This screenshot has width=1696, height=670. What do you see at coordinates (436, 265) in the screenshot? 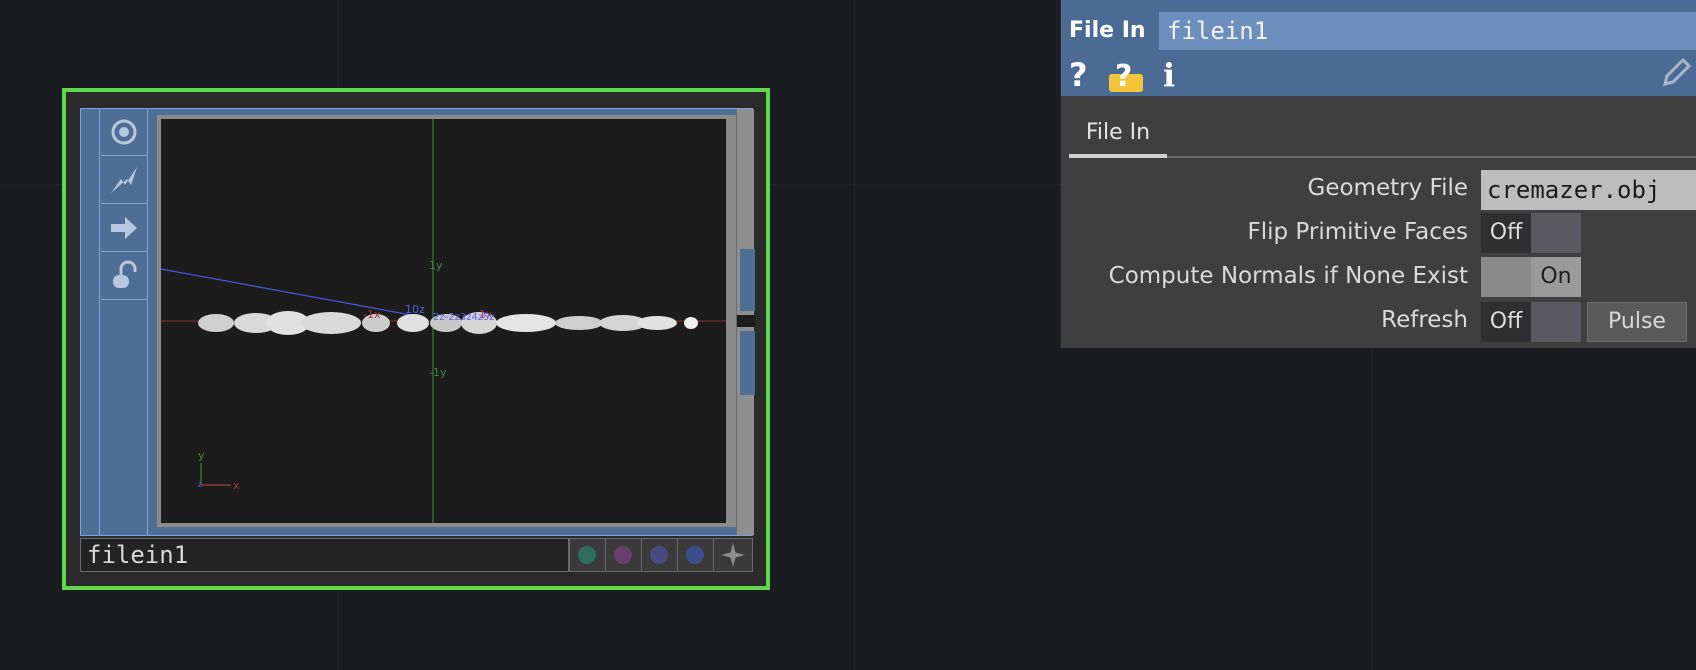
I see `y-tick-label-pos: 1y` at bounding box center [436, 265].